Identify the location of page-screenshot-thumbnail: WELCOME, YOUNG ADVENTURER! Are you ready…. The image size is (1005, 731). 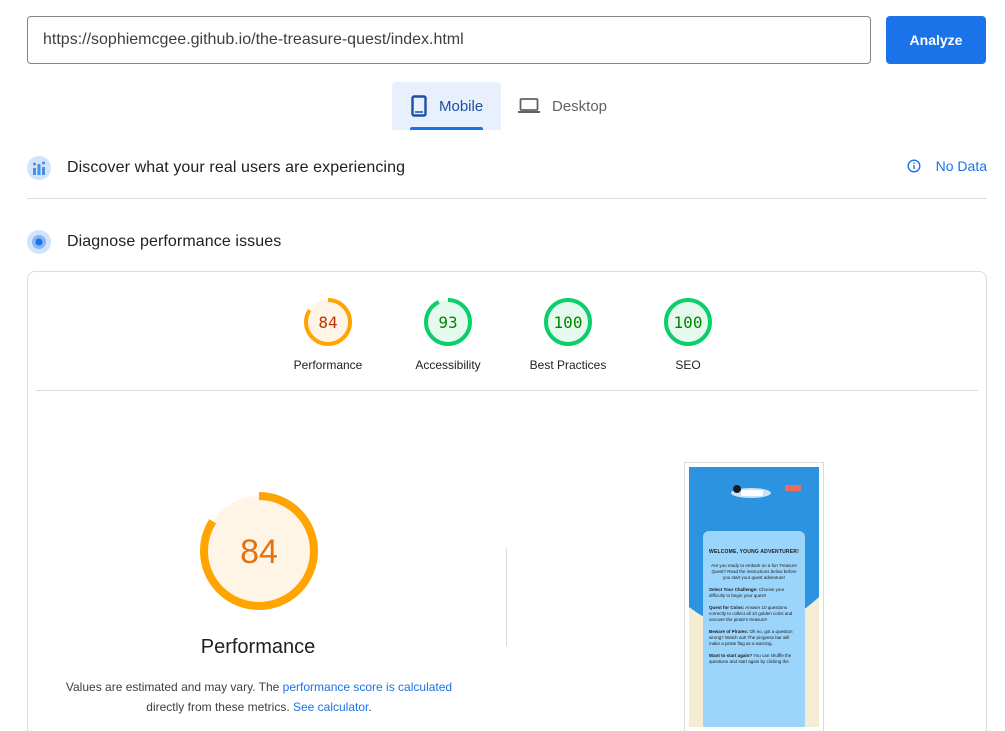
(754, 596).